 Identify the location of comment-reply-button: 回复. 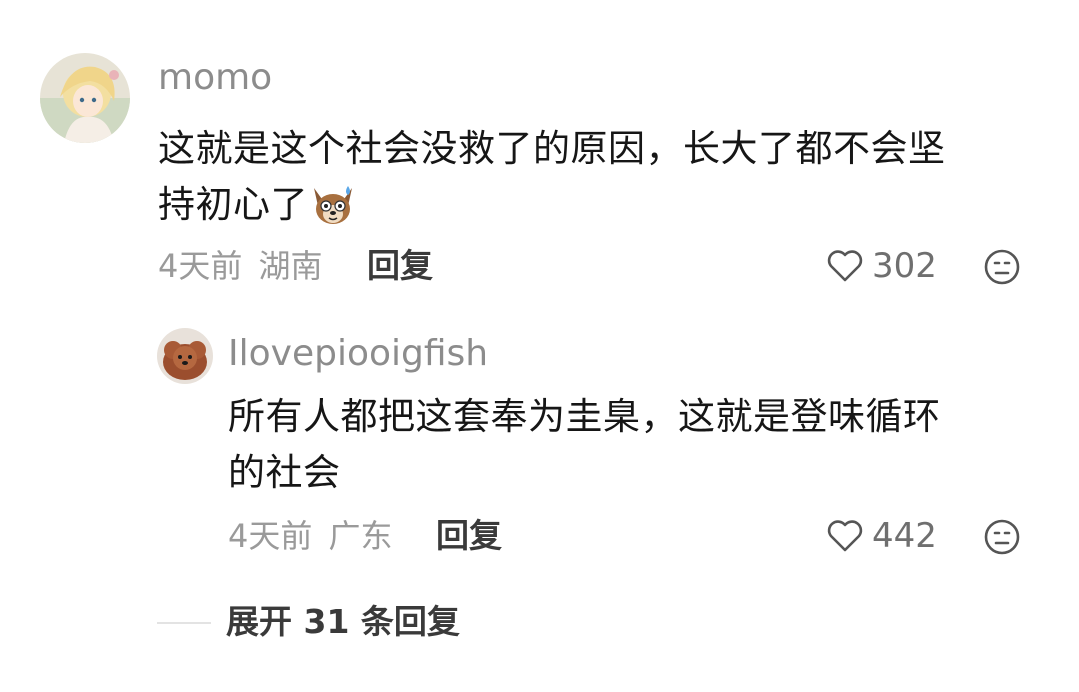
(400, 266).